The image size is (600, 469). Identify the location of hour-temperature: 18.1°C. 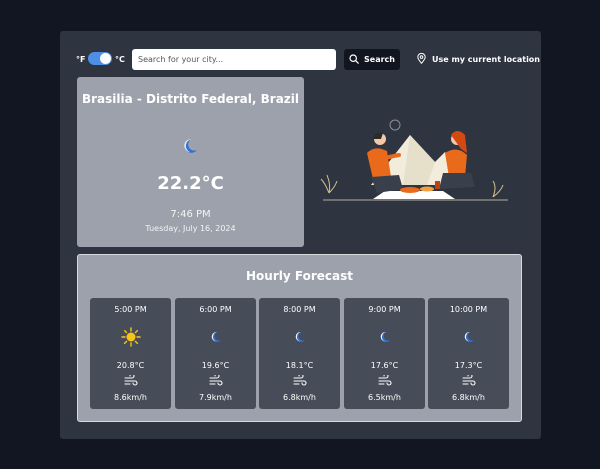
(299, 365).